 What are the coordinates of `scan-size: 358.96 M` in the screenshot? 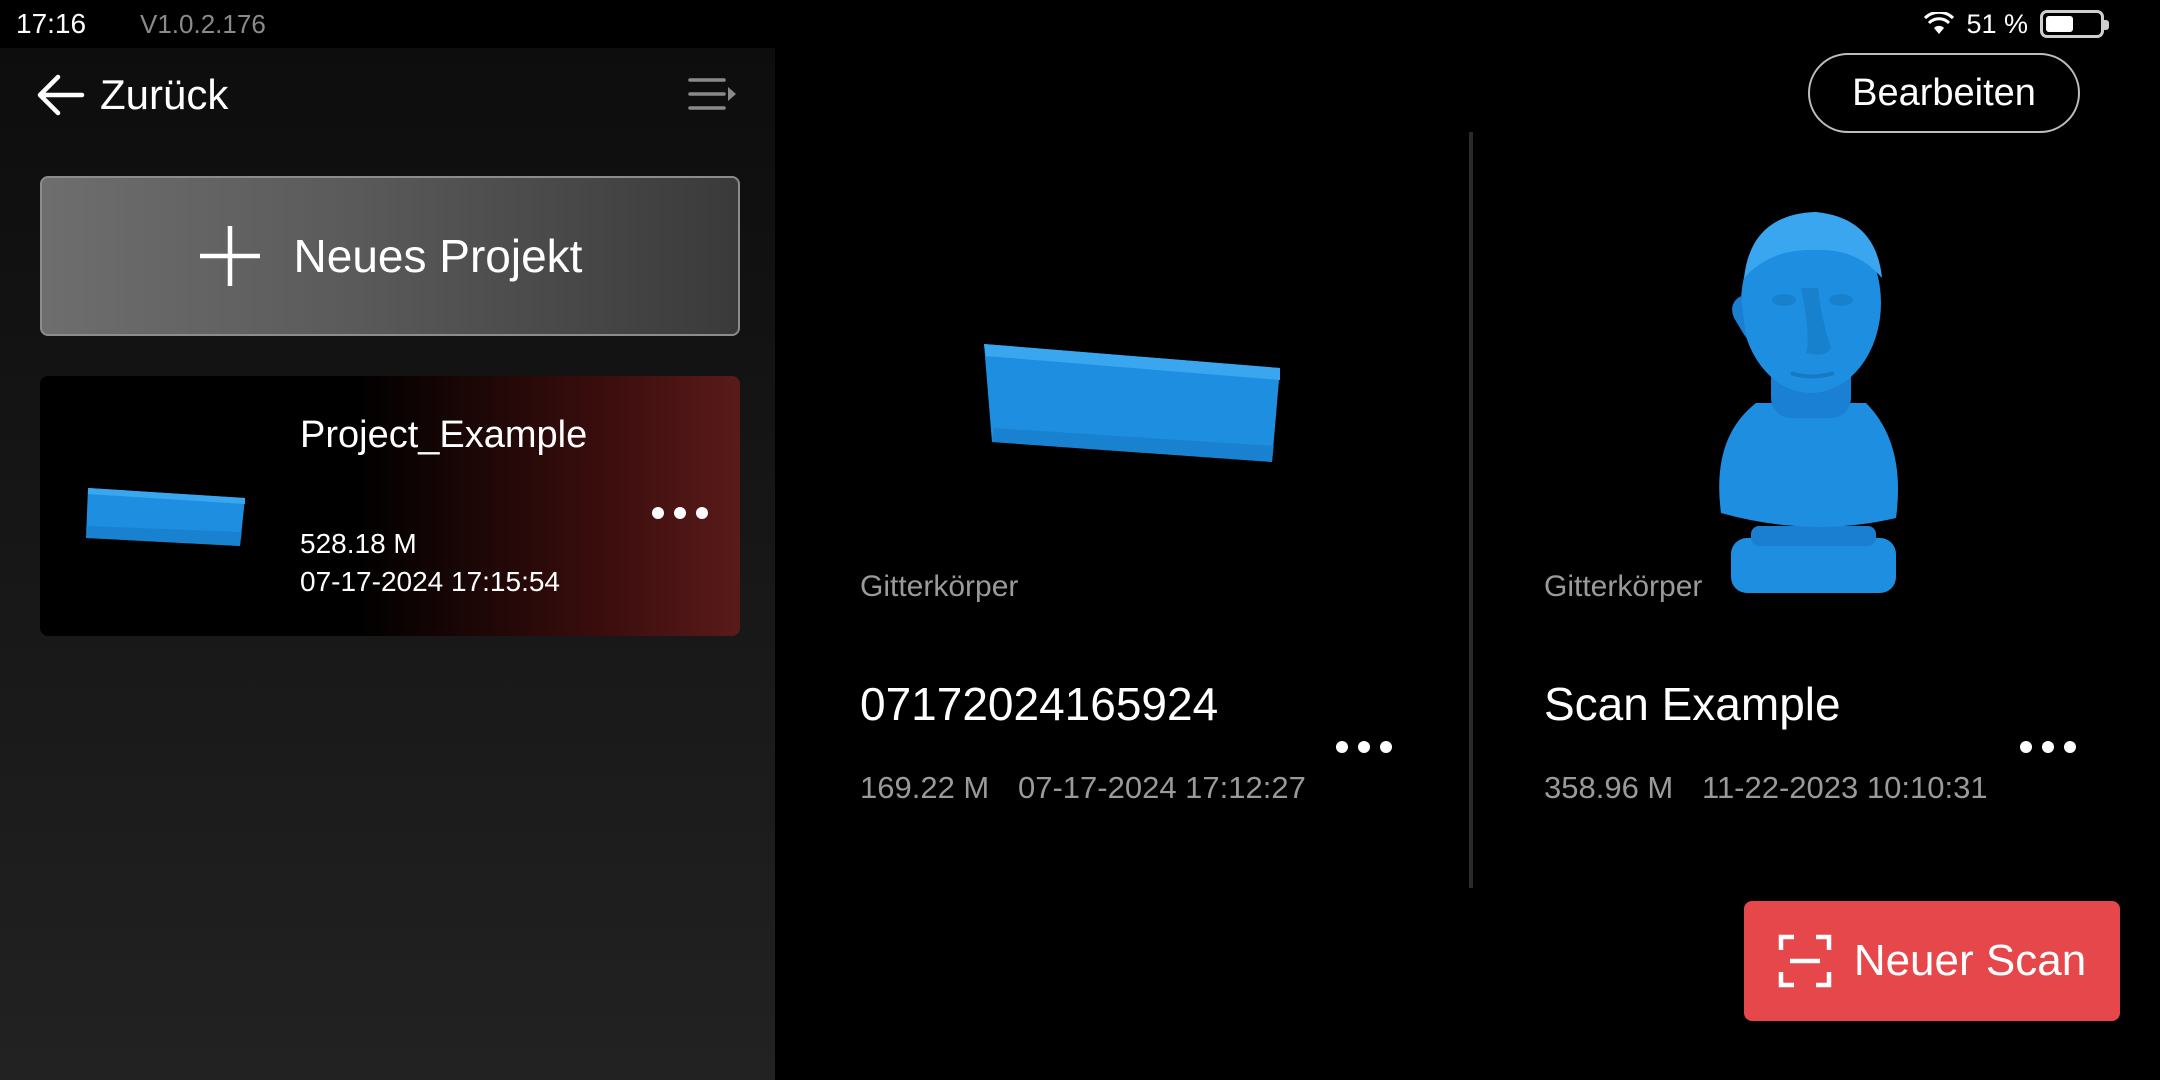 It's located at (1609, 787).